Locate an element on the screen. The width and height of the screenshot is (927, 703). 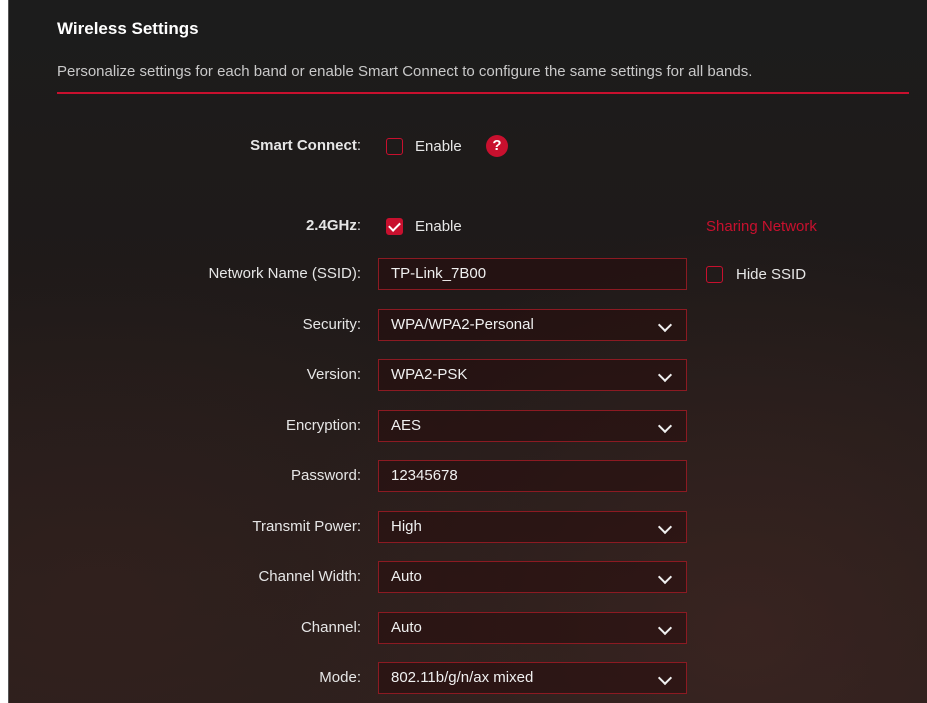
field-label: Encryption: is located at coordinates (323, 425).